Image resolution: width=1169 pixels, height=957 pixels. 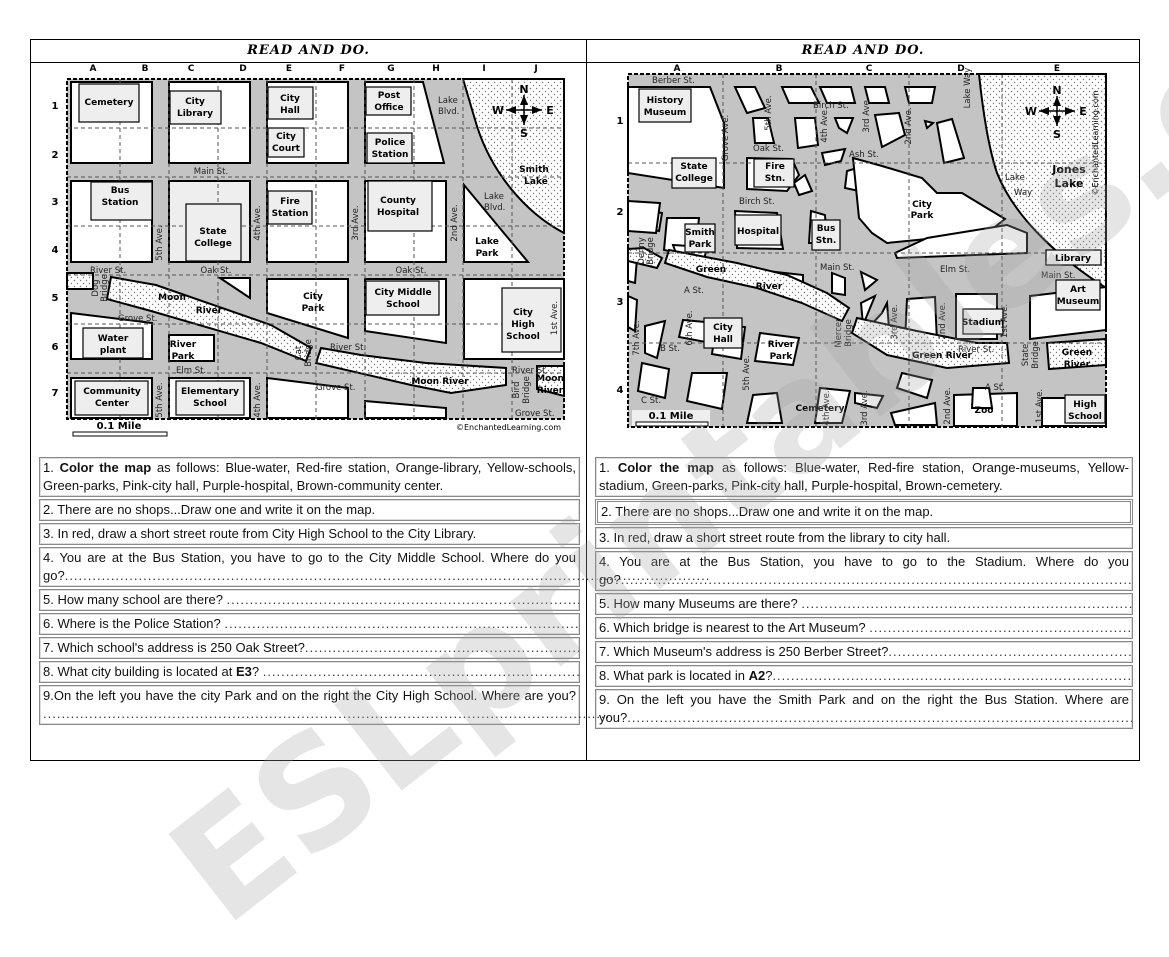 What do you see at coordinates (757, 202) in the screenshot?
I see `street-birch: Birch St.` at bounding box center [757, 202].